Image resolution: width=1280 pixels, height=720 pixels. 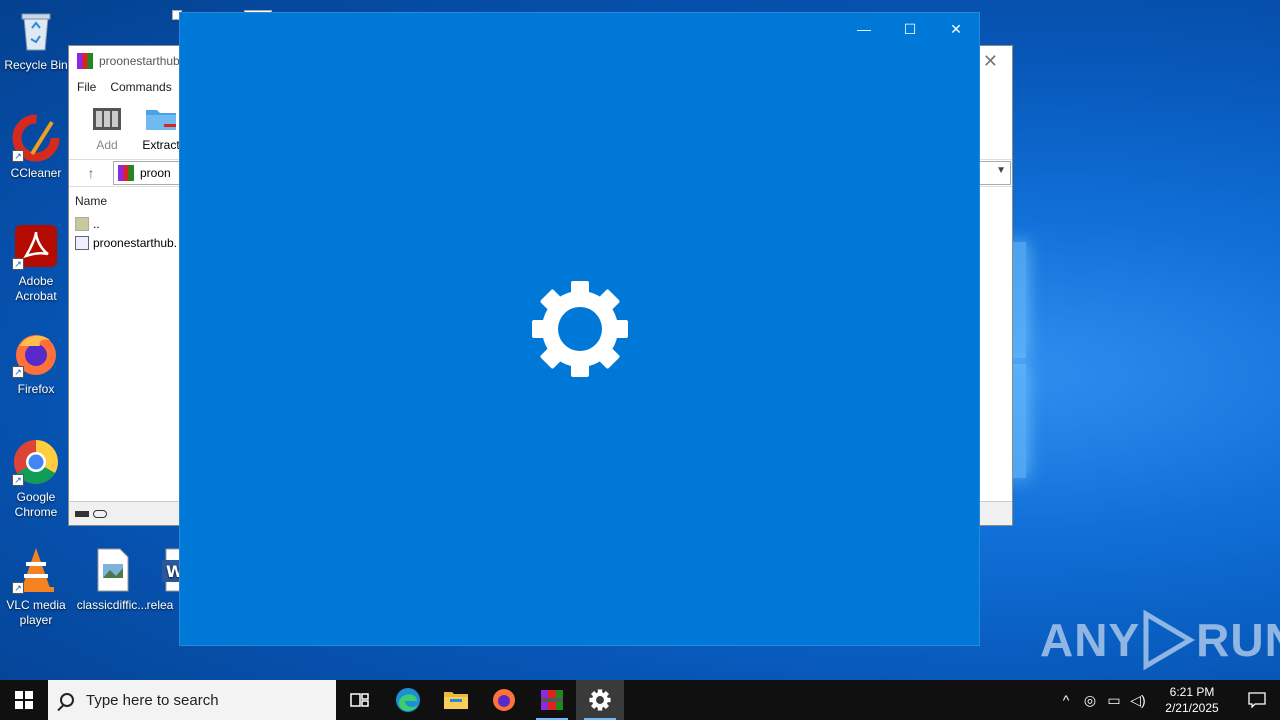 What do you see at coordinates (1238, 640) in the screenshot?
I see `watermark-text-right: RUN` at bounding box center [1238, 640].